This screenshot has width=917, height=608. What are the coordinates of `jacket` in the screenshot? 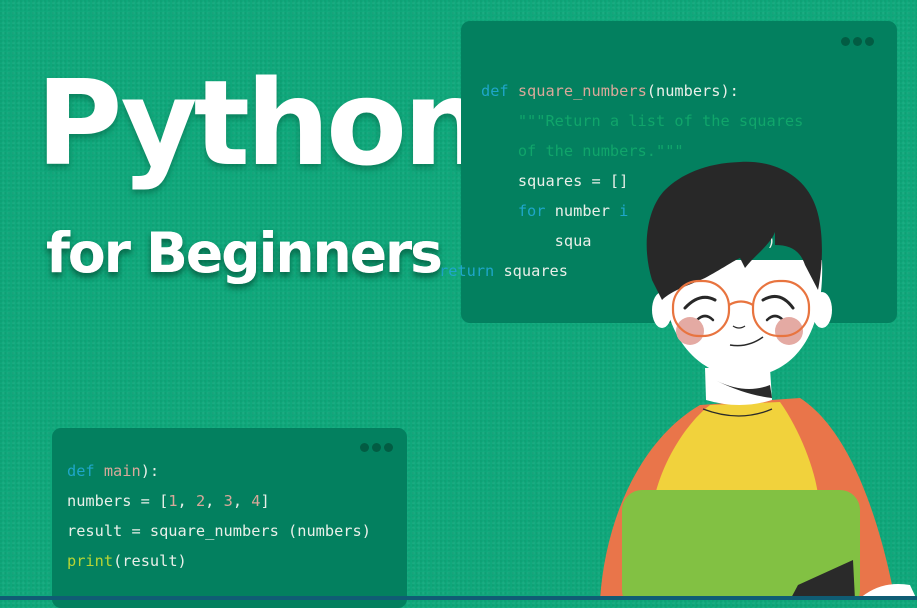 It's located at (747, 499).